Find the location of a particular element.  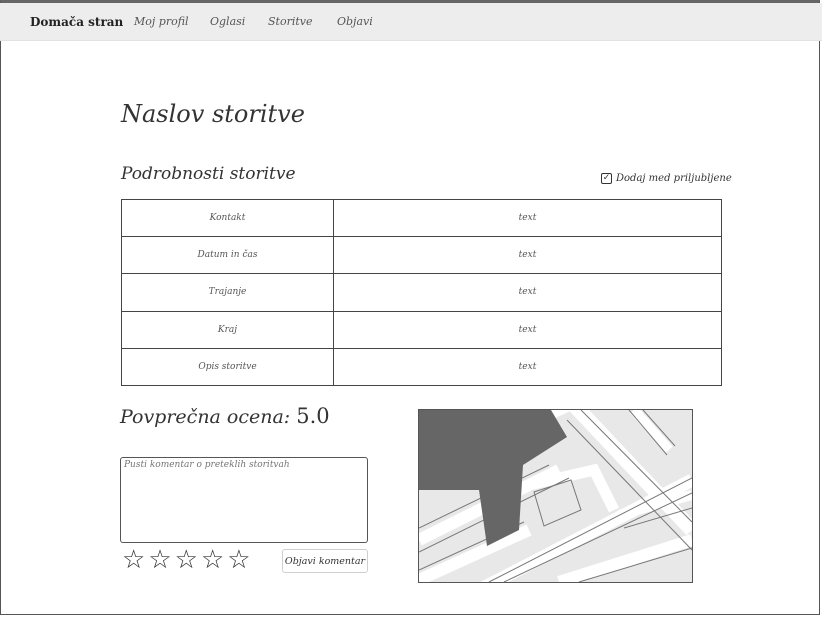

row-label: Trajanje is located at coordinates (227, 292).